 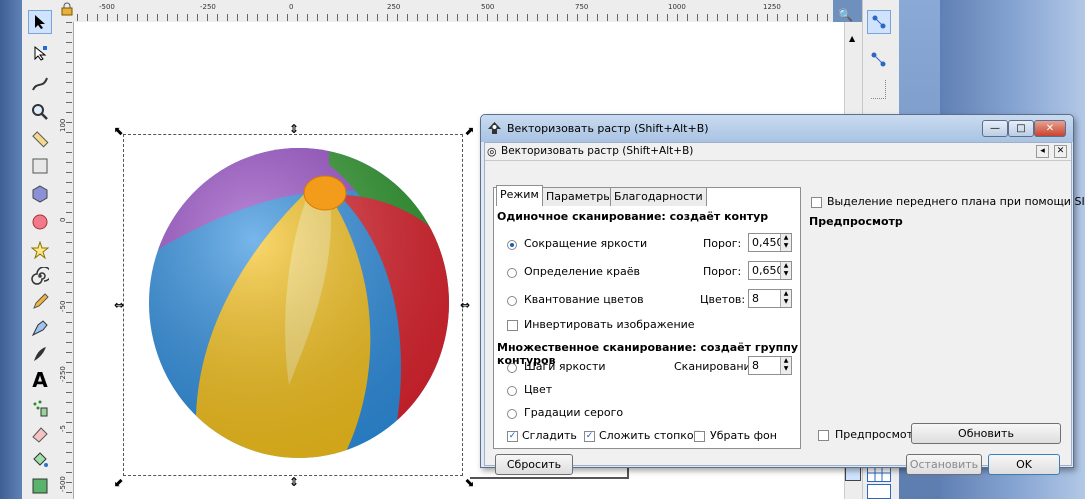 What do you see at coordinates (879, 61) in the screenshot?
I see `snap-bbox-icon` at bounding box center [879, 61].